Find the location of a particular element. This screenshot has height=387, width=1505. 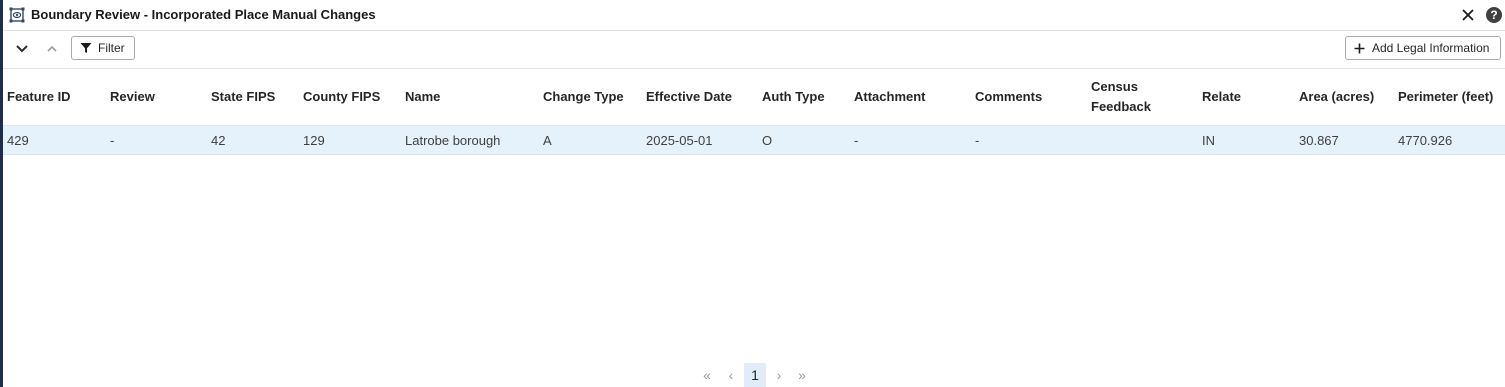

last-page-icon: » is located at coordinates (802, 375).